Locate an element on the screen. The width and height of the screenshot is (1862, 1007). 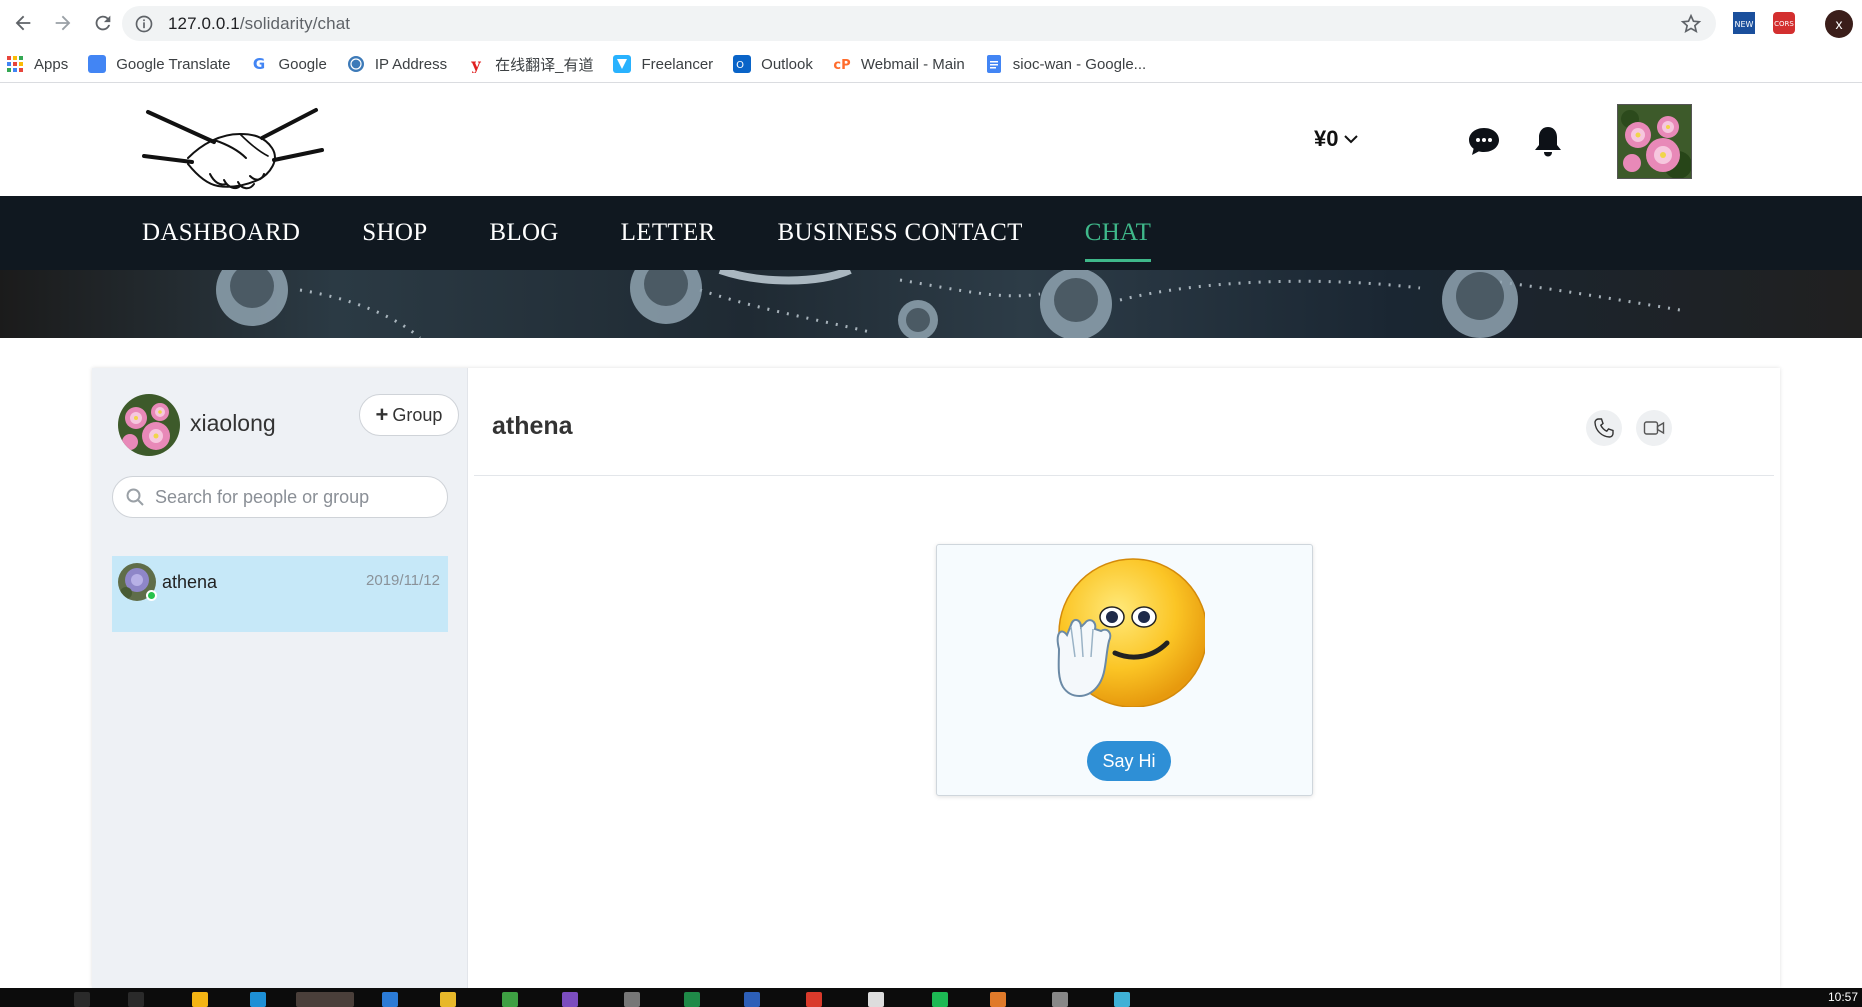
excel-taskbar-icon is located at coordinates (692, 999).